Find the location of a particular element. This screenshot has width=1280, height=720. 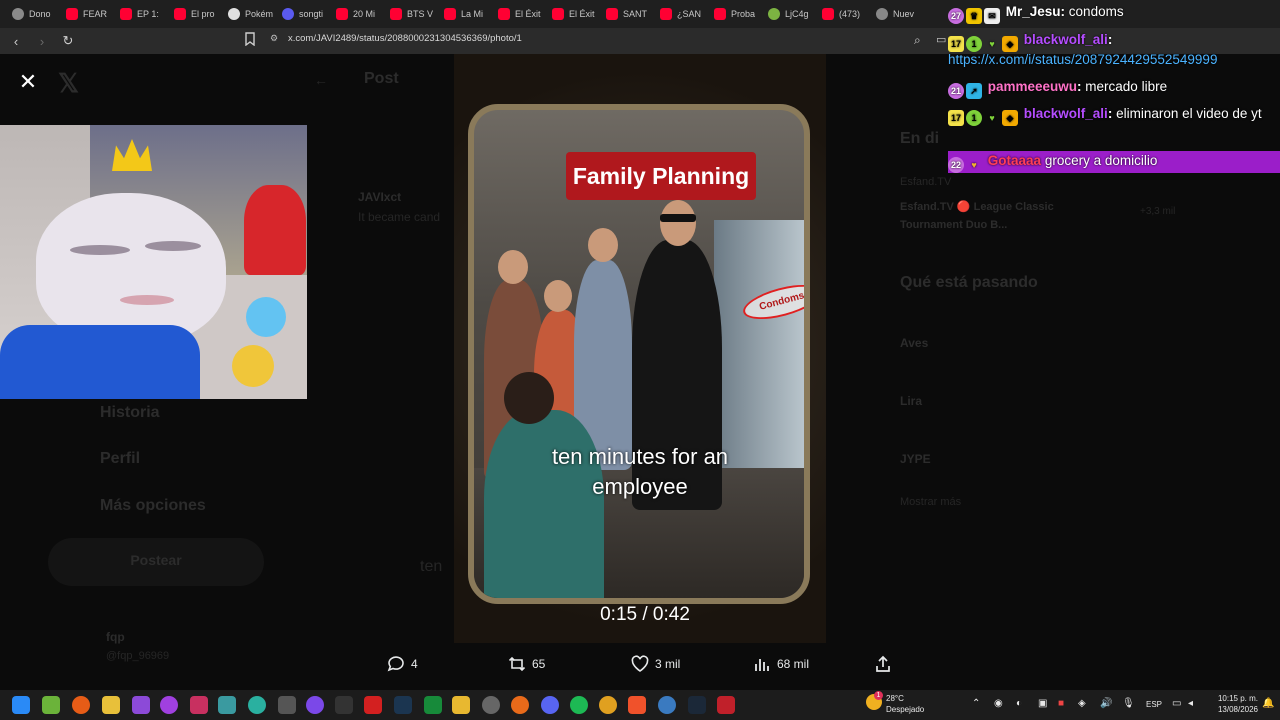

browser-tab: LjC4g is located at coordinates (787, 14).